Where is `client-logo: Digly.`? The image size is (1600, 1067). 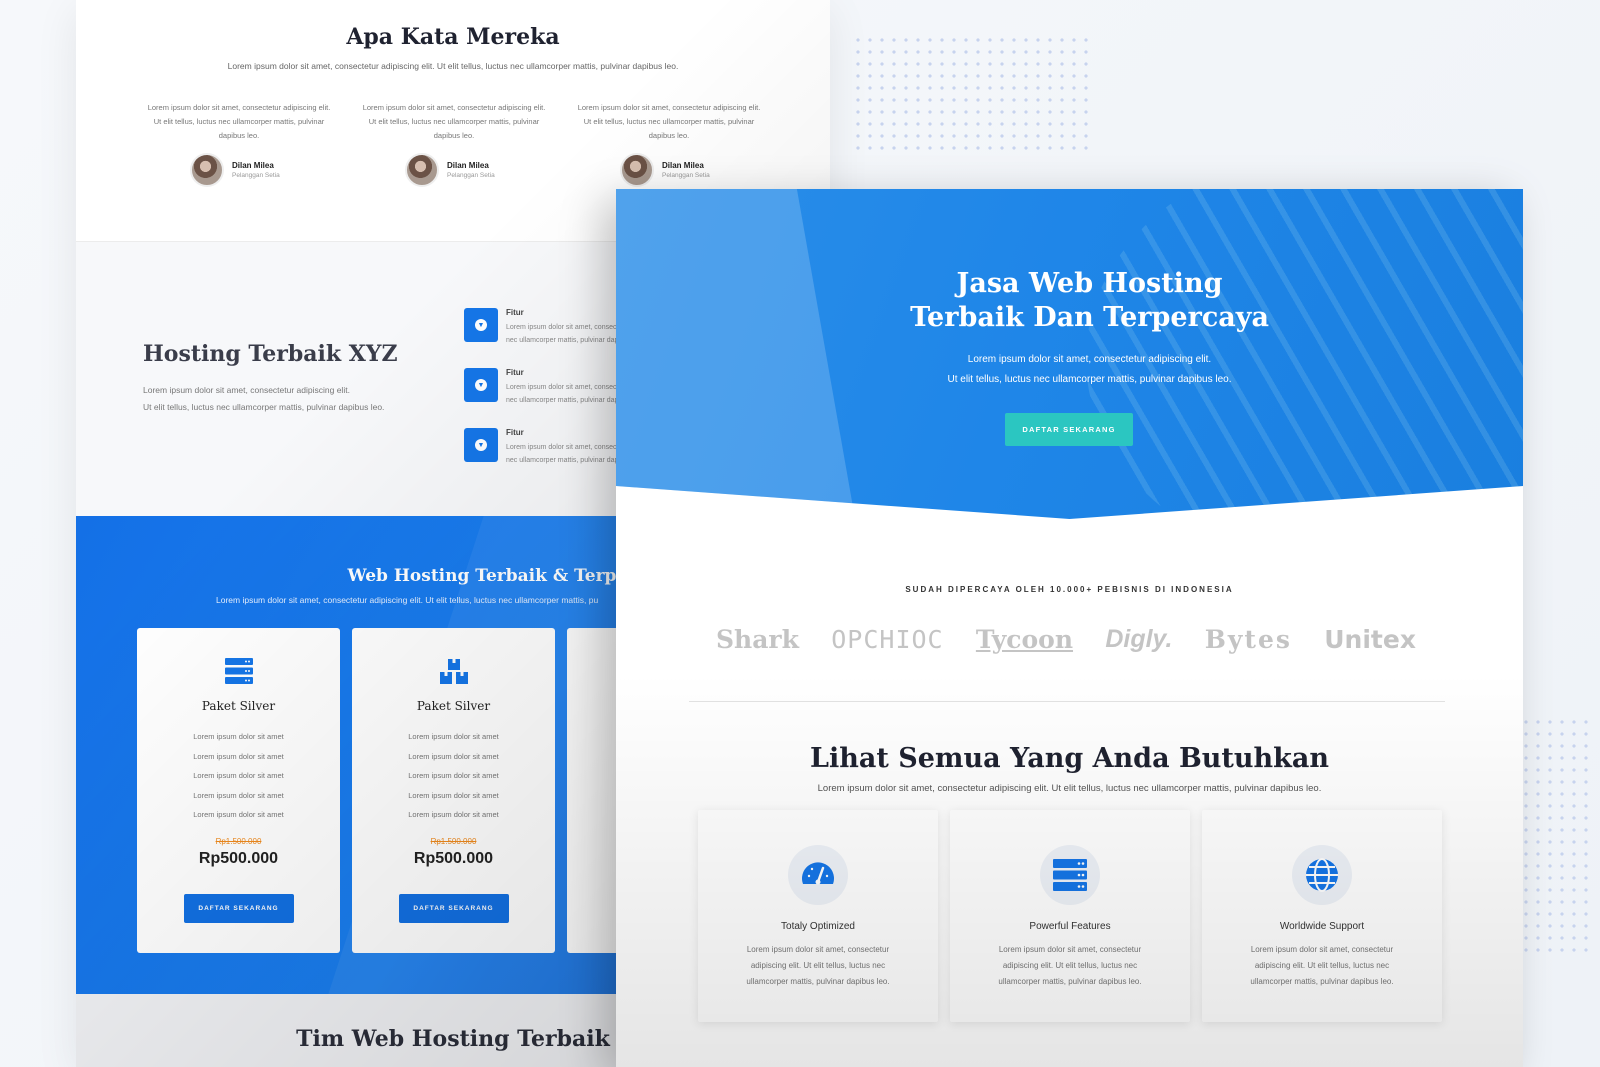
client-logo: Digly. is located at coordinates (1139, 639).